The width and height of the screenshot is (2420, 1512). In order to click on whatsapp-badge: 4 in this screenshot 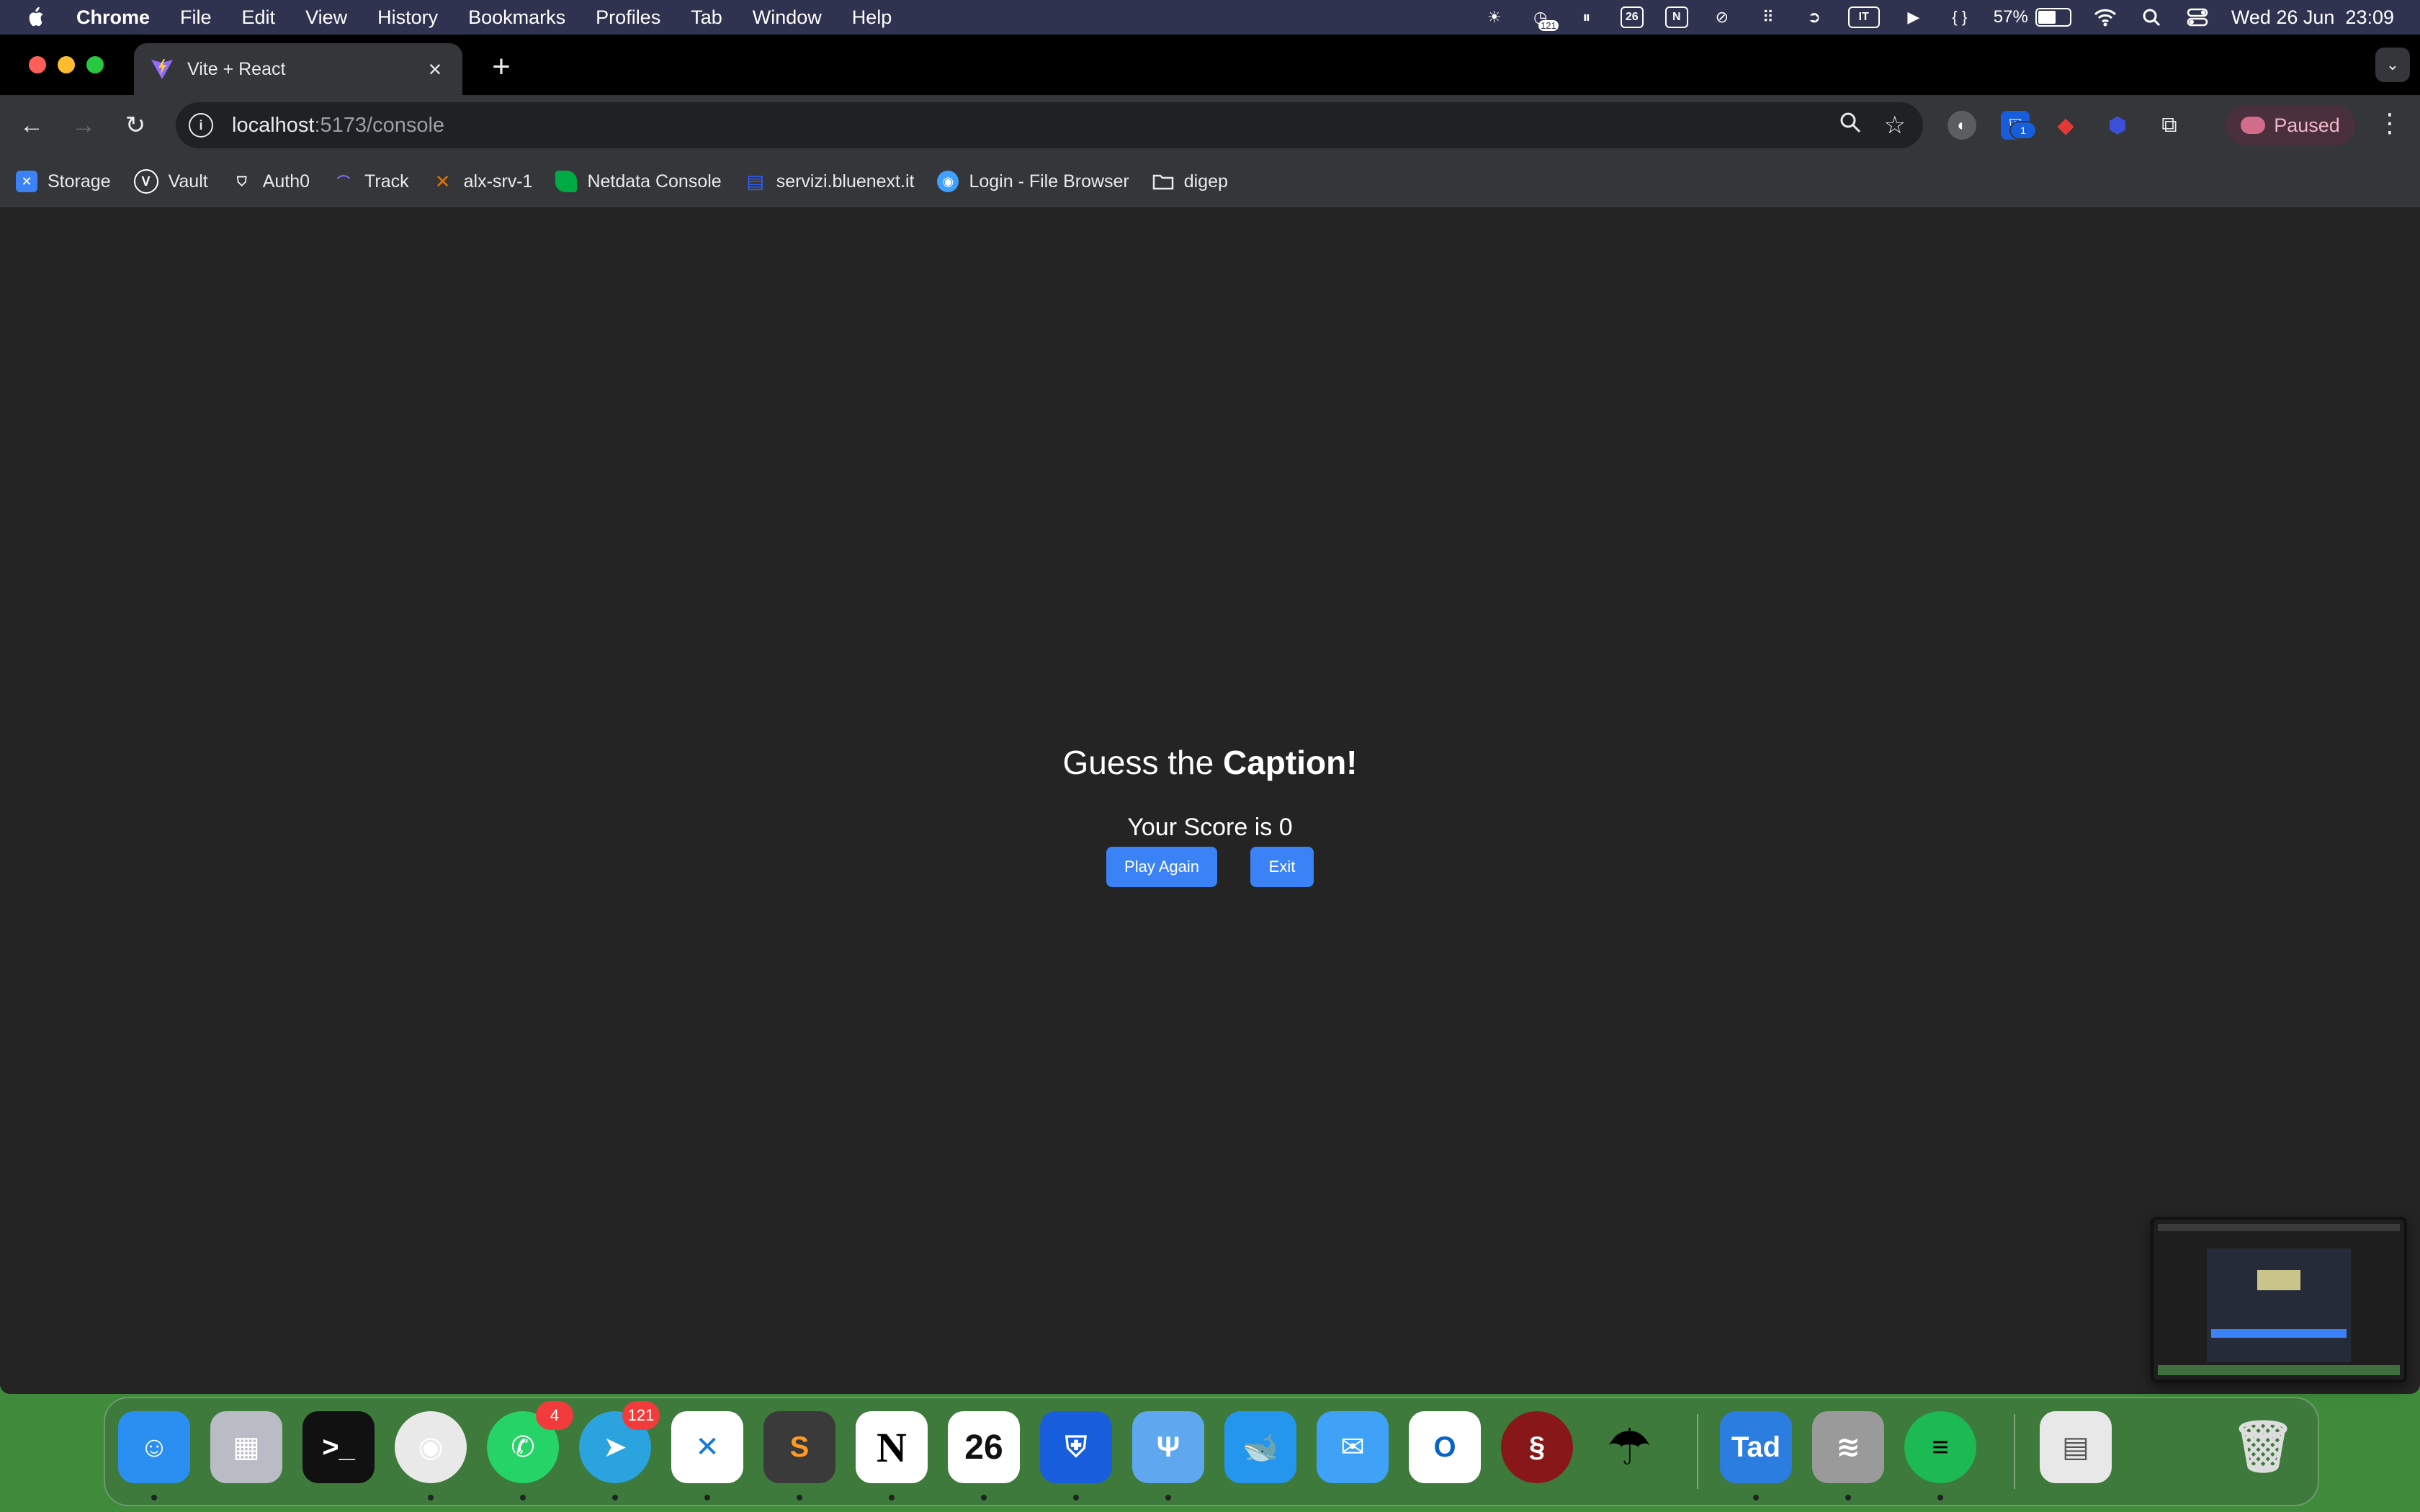, I will do `click(554, 1415)`.